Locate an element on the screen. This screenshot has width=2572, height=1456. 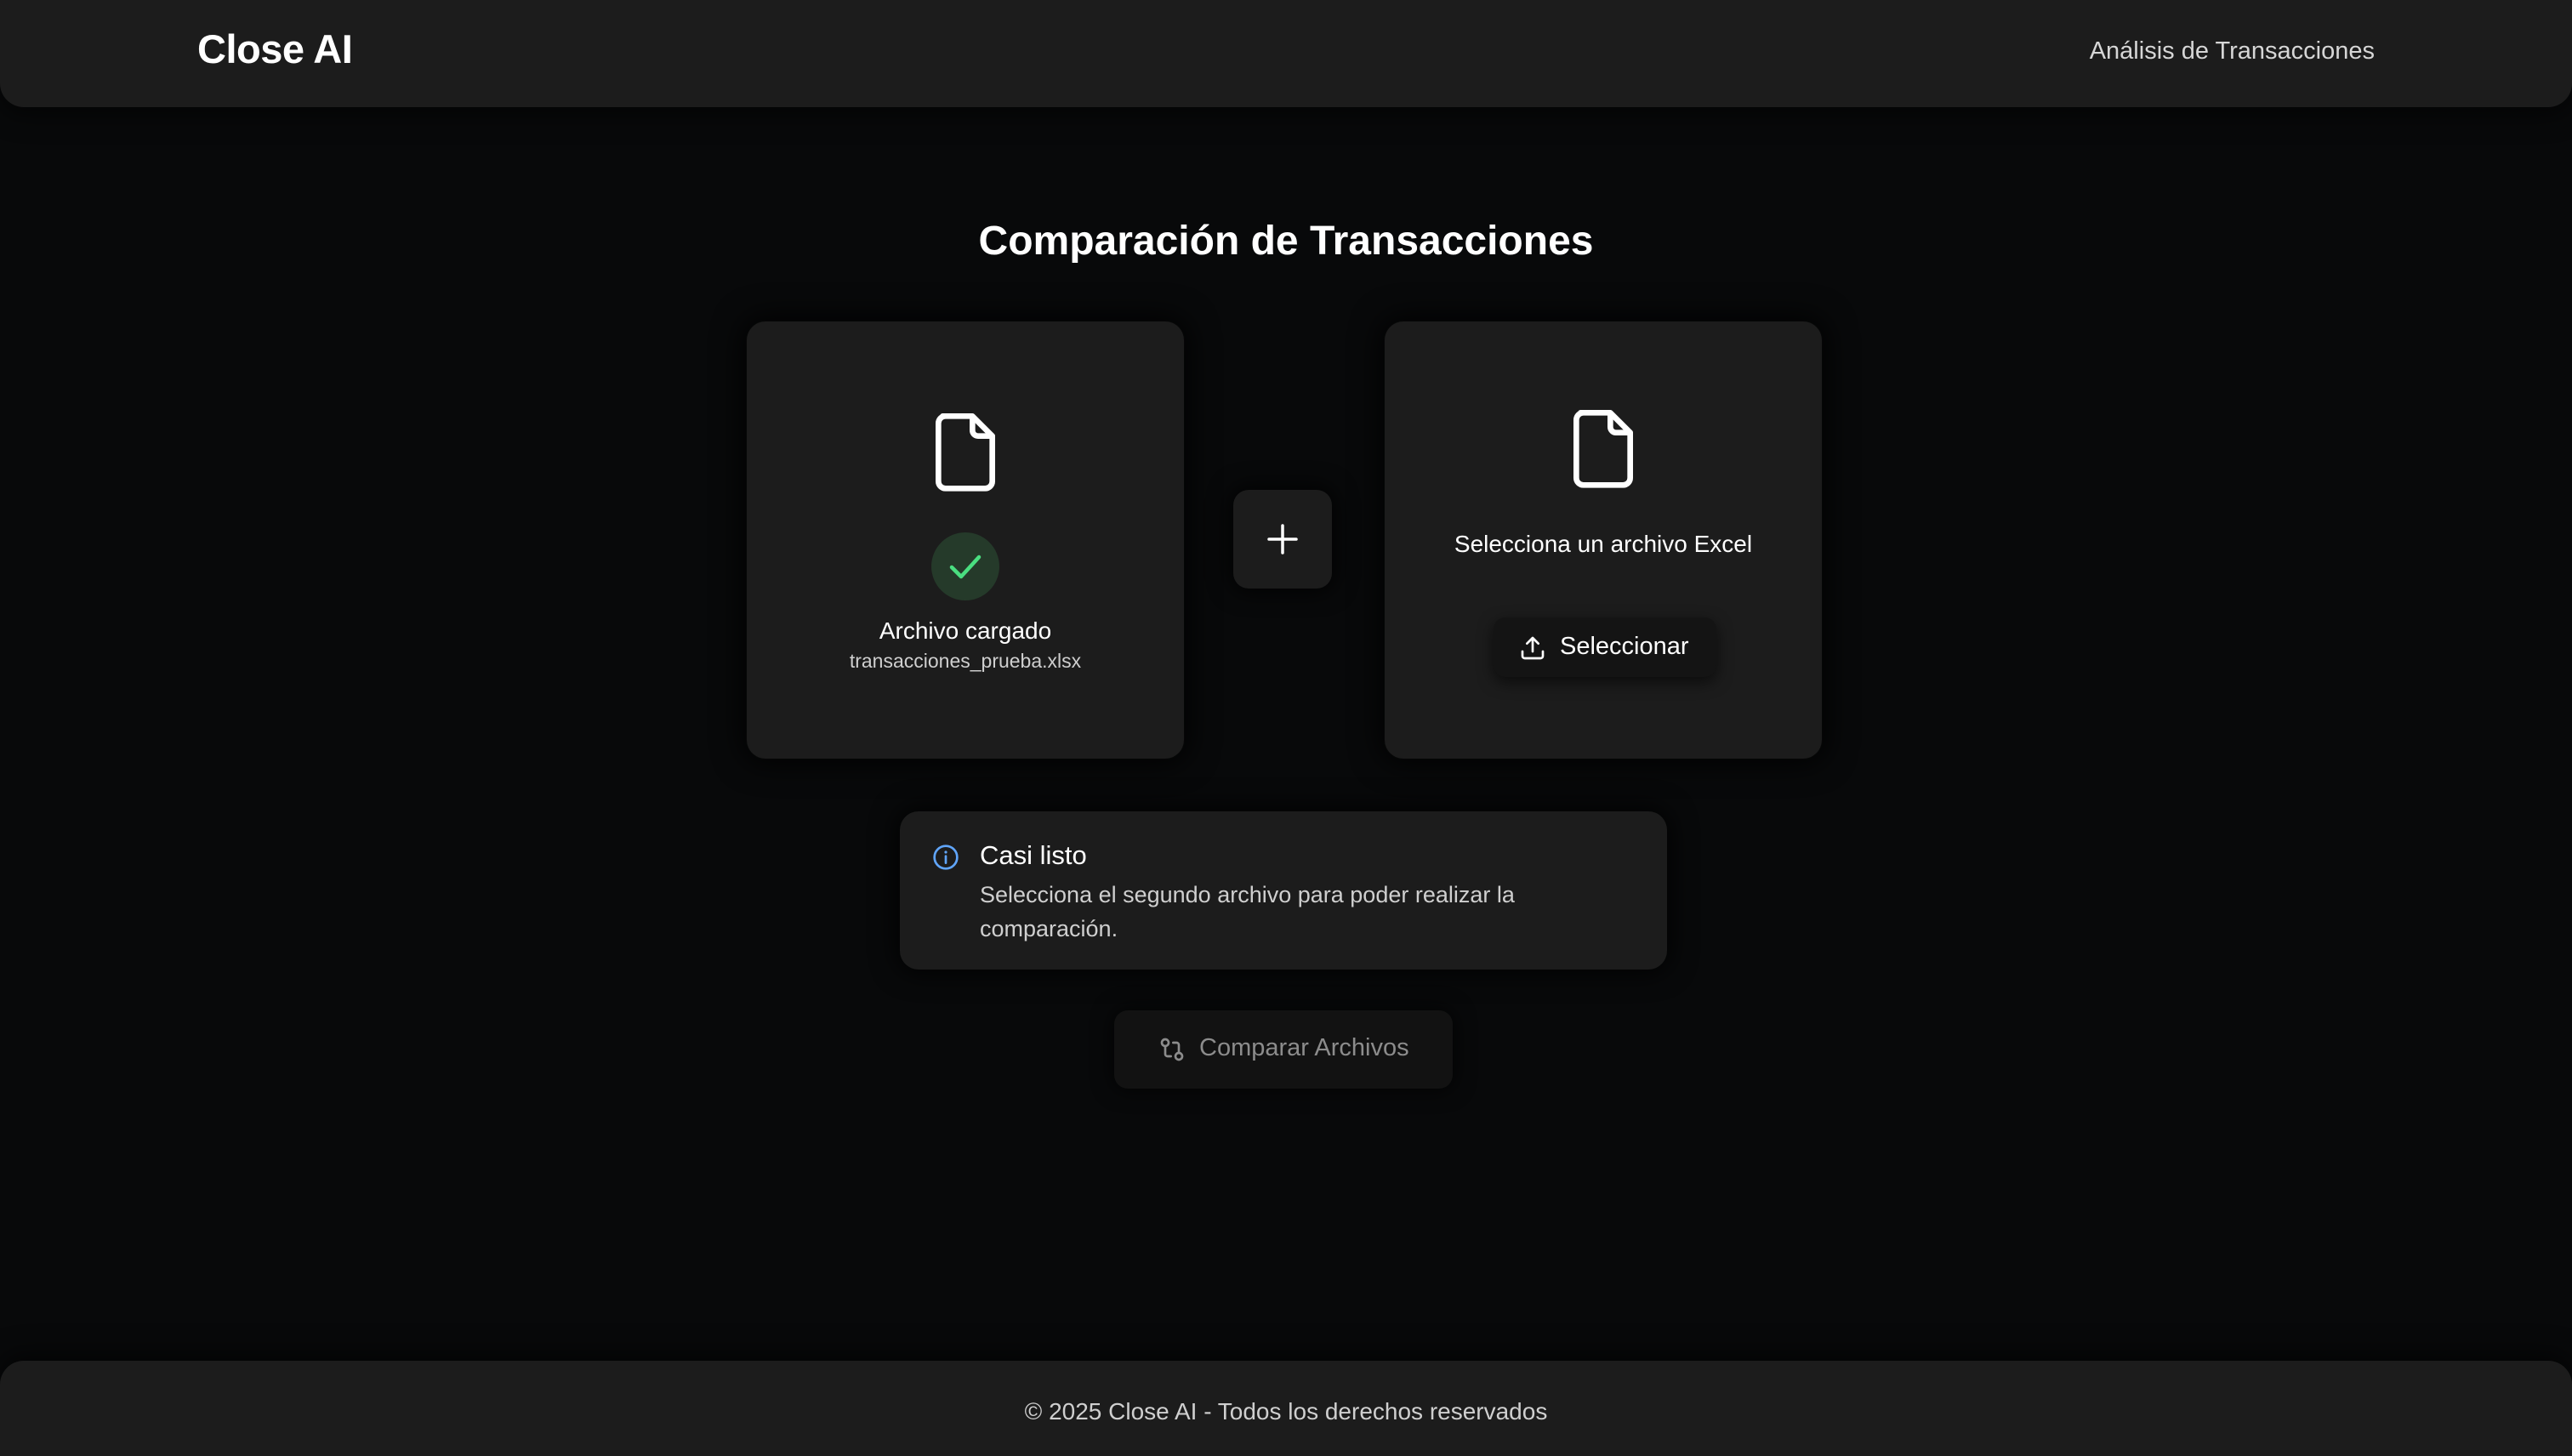
check-icon is located at coordinates (966, 567).